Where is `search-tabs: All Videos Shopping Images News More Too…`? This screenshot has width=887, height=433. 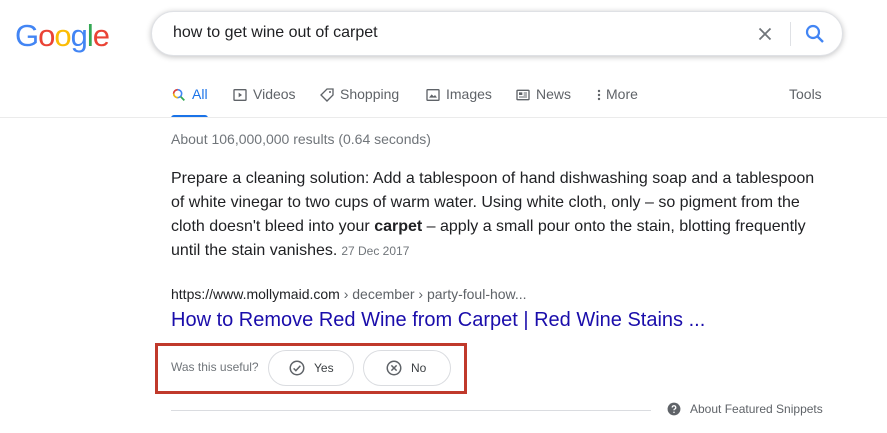 search-tabs: All Videos Shopping Images News More Too… is located at coordinates (443, 102).